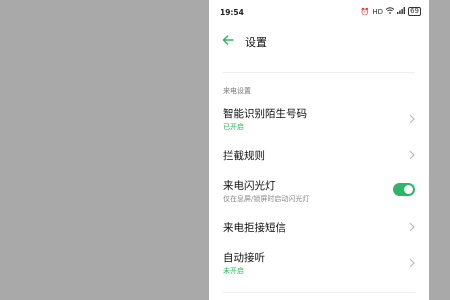  I want to click on setting-row-block-rules: 拦截规则, so click(319, 155).